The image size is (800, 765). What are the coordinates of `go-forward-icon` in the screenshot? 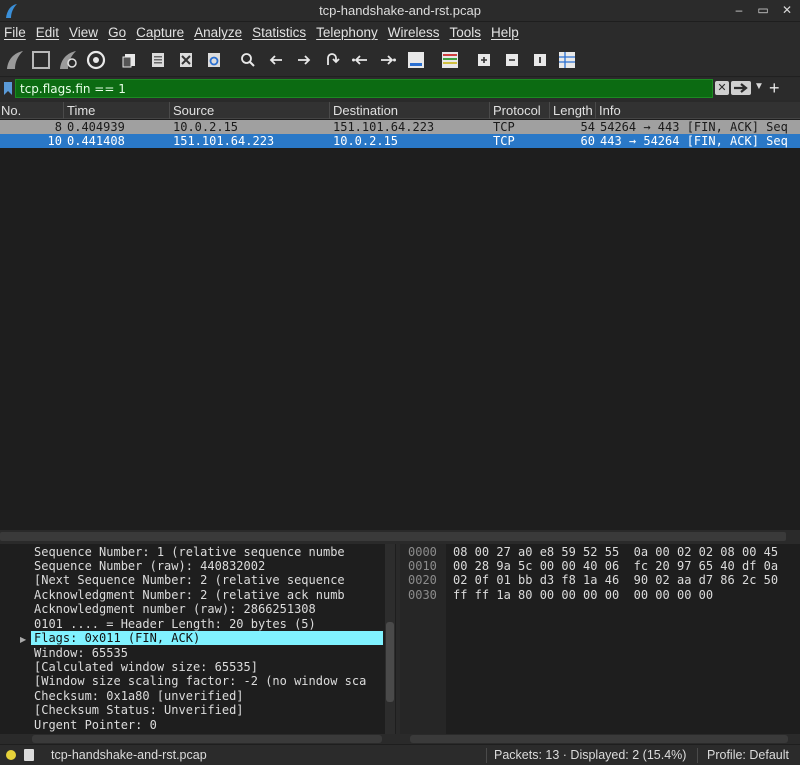 It's located at (304, 60).